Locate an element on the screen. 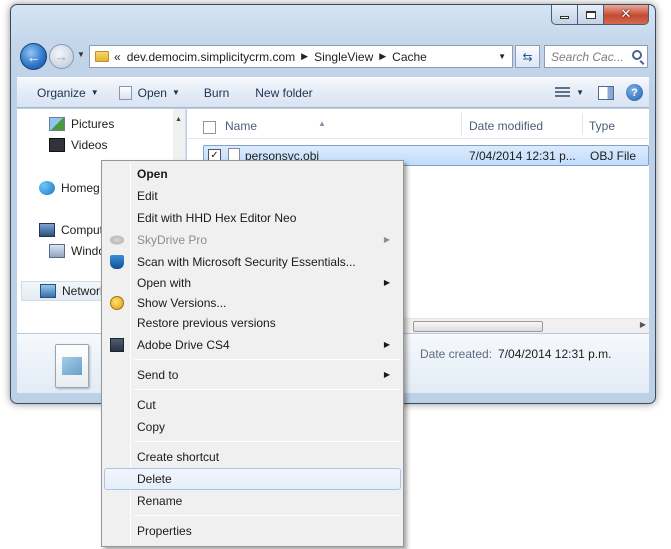  menu-item-delete: Delete is located at coordinates (252, 479).